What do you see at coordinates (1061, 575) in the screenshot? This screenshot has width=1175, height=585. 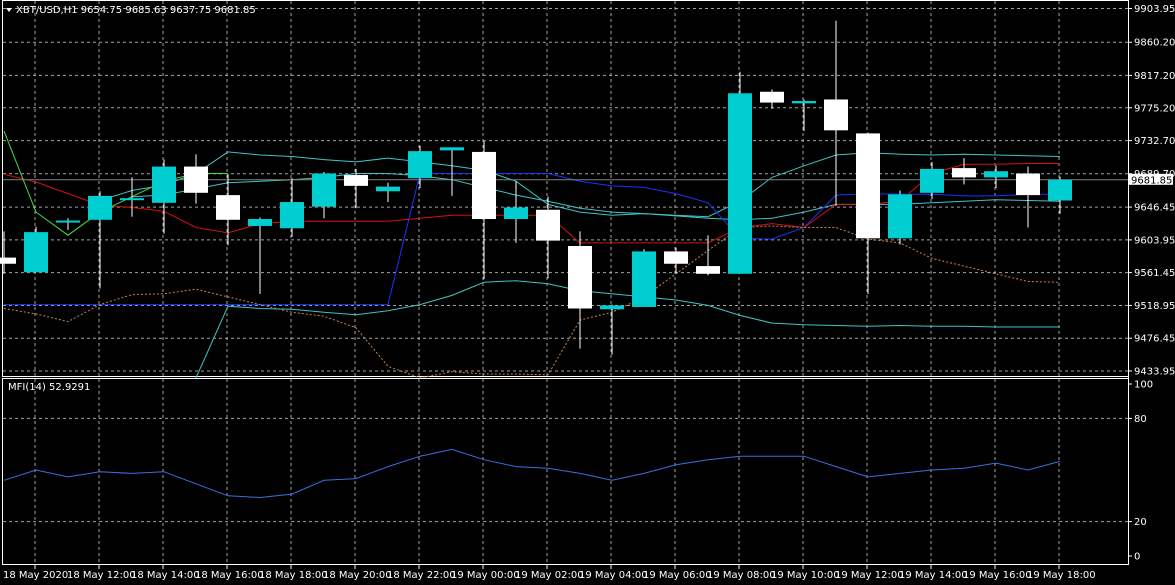 I see `time-tick-label: 19 May 18:00` at bounding box center [1061, 575].